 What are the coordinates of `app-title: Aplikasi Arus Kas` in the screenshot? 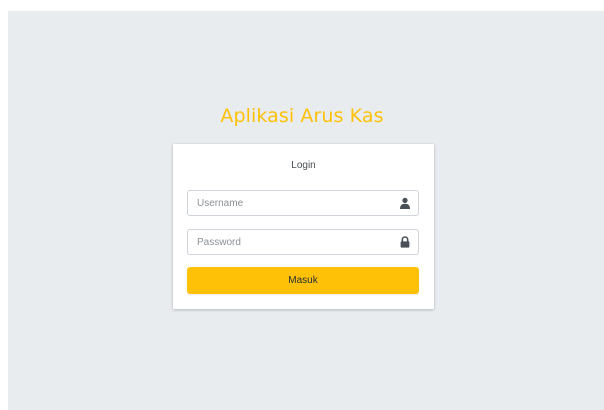 It's located at (302, 116).